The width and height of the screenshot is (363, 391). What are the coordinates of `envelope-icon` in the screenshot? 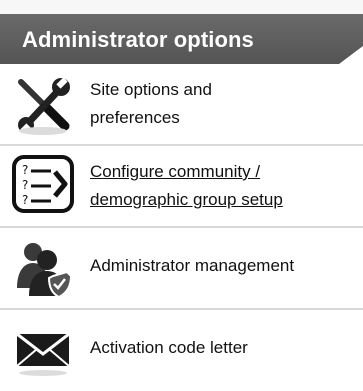 It's located at (43, 350).